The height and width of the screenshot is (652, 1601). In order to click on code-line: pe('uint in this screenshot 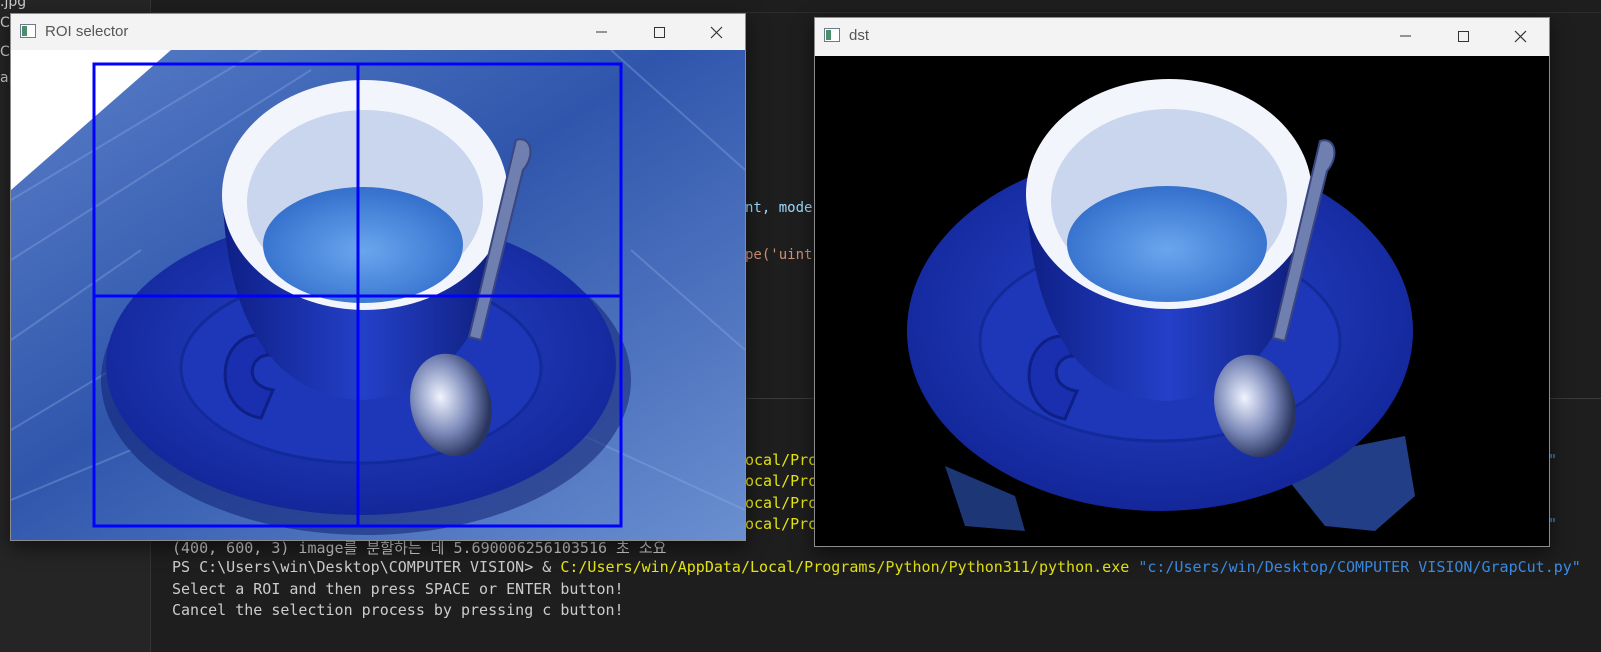, I will do `click(779, 255)`.